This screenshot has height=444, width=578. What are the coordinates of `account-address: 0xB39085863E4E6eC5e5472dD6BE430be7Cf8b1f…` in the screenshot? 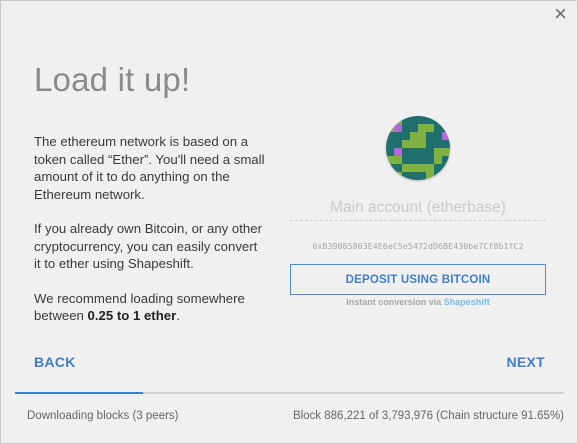 It's located at (418, 246).